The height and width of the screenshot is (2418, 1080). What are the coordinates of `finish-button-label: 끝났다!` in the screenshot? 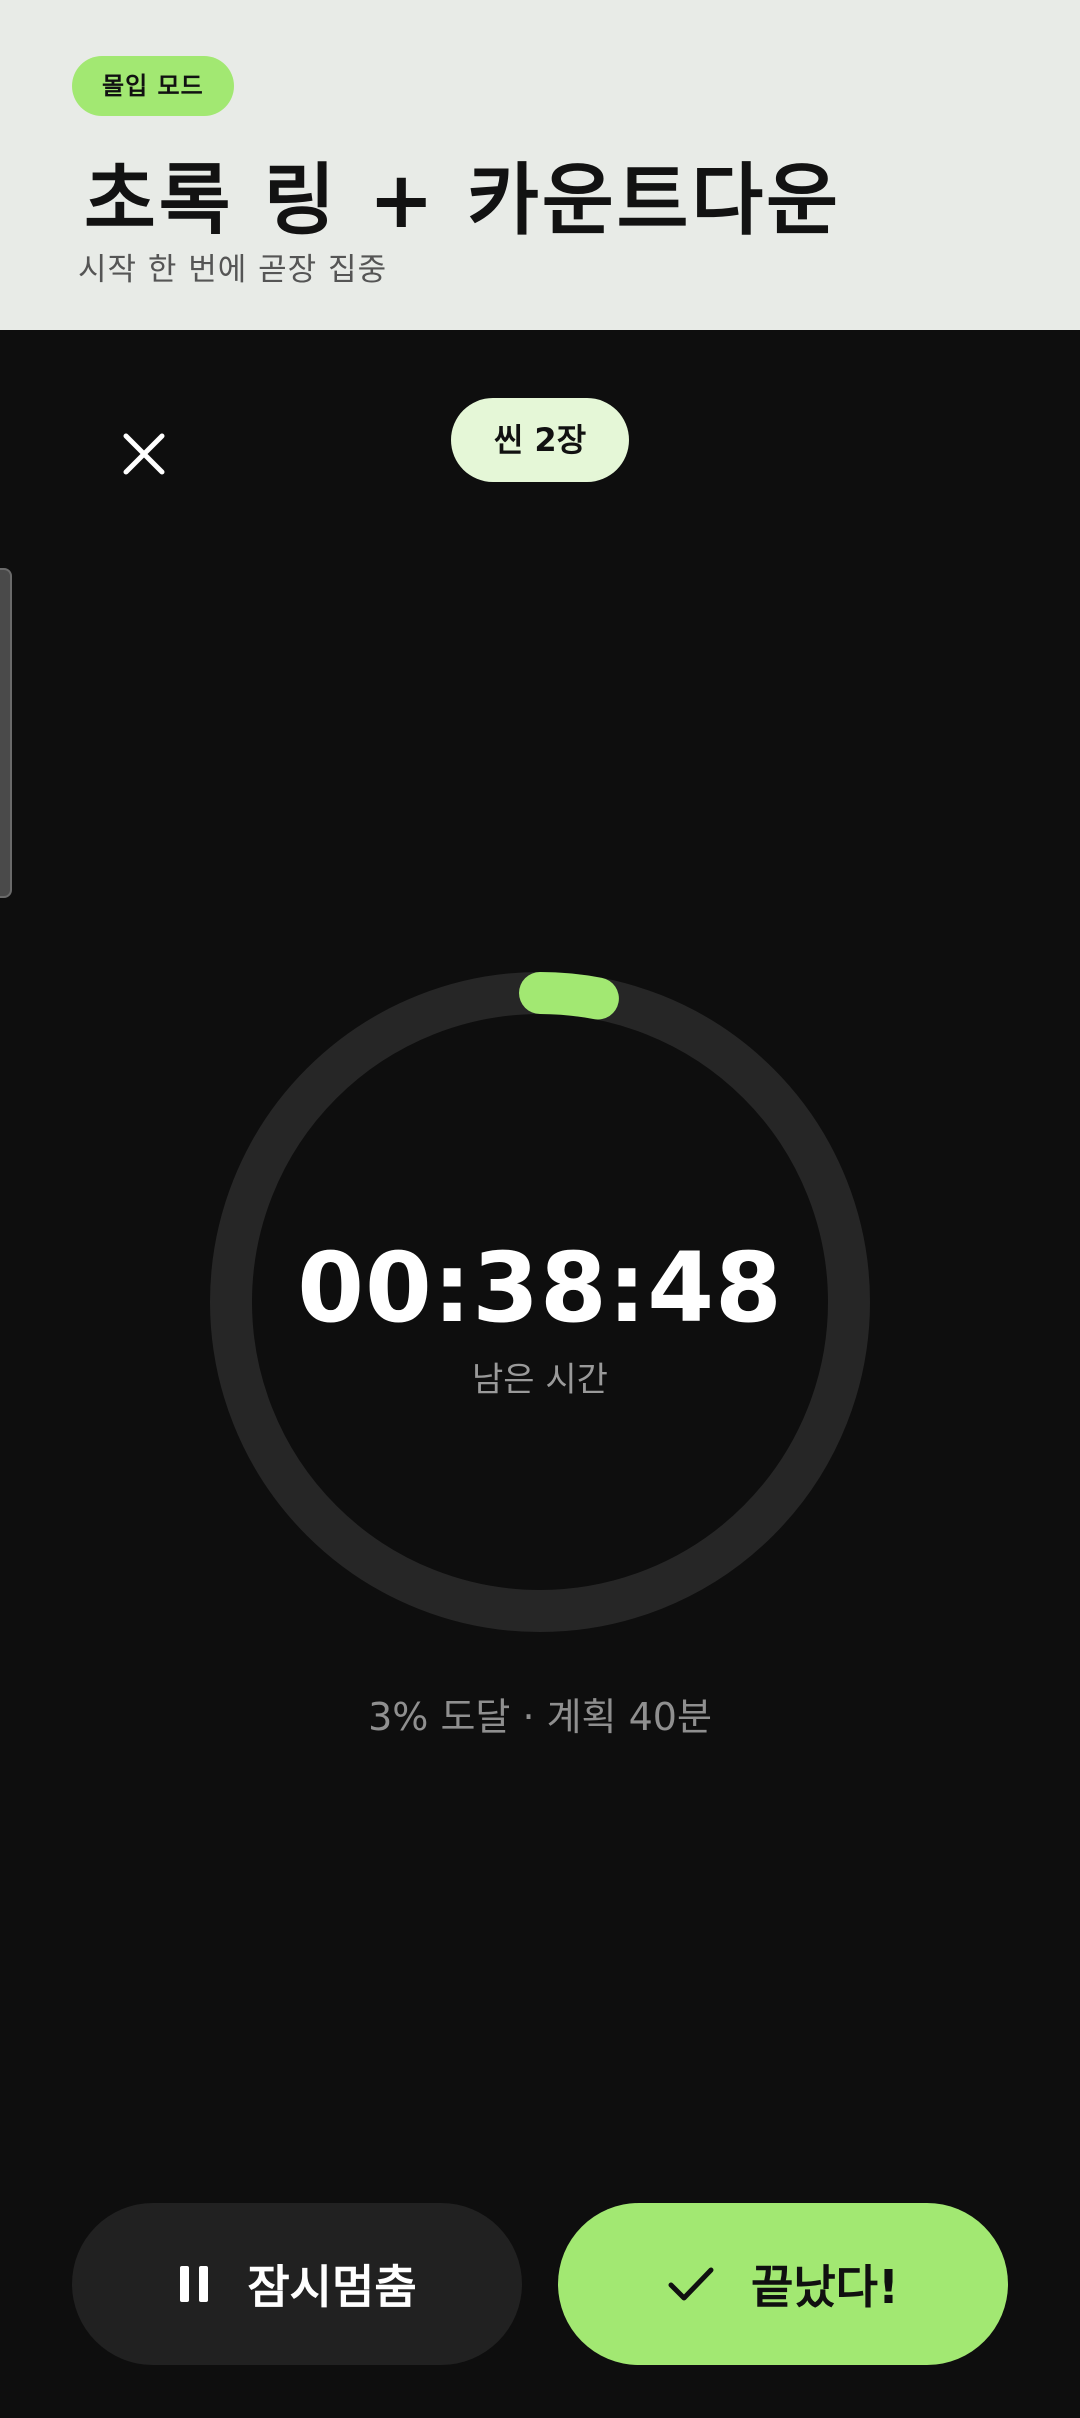 It's located at (825, 2287).